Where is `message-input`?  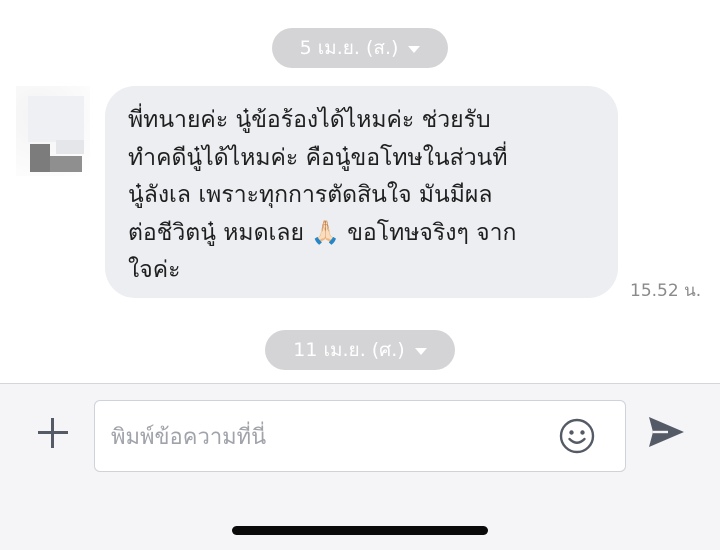
message-input is located at coordinates (321, 437).